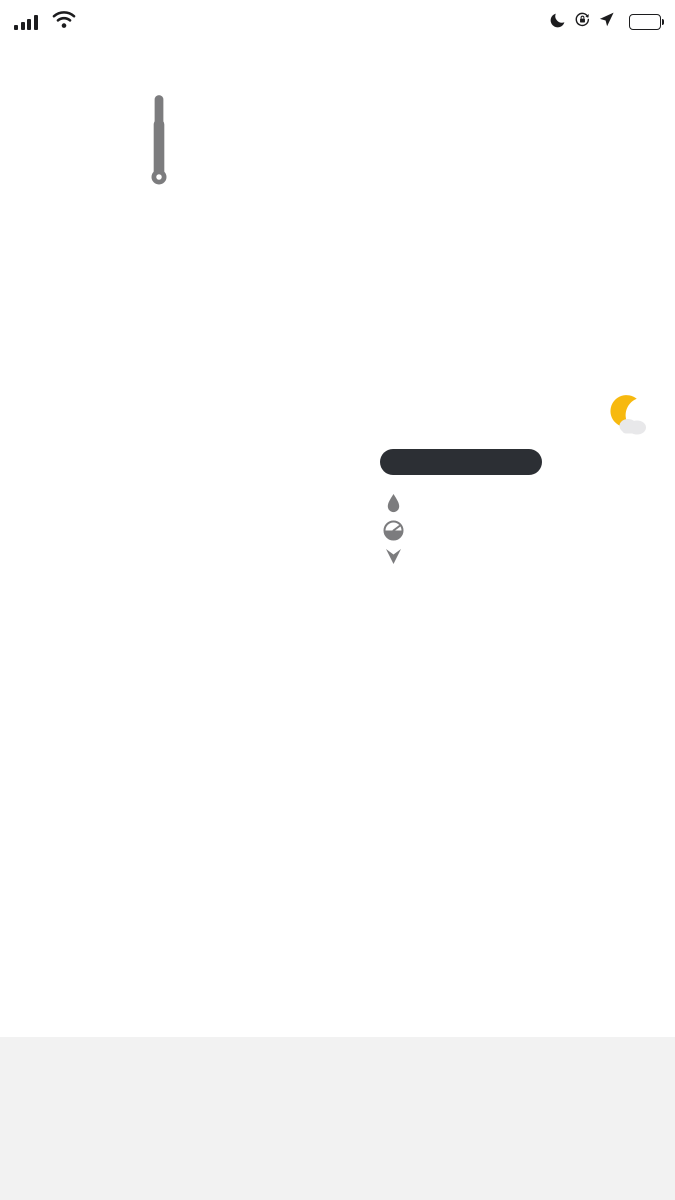  I want to click on signal-bars-icon, so click(26, 22).